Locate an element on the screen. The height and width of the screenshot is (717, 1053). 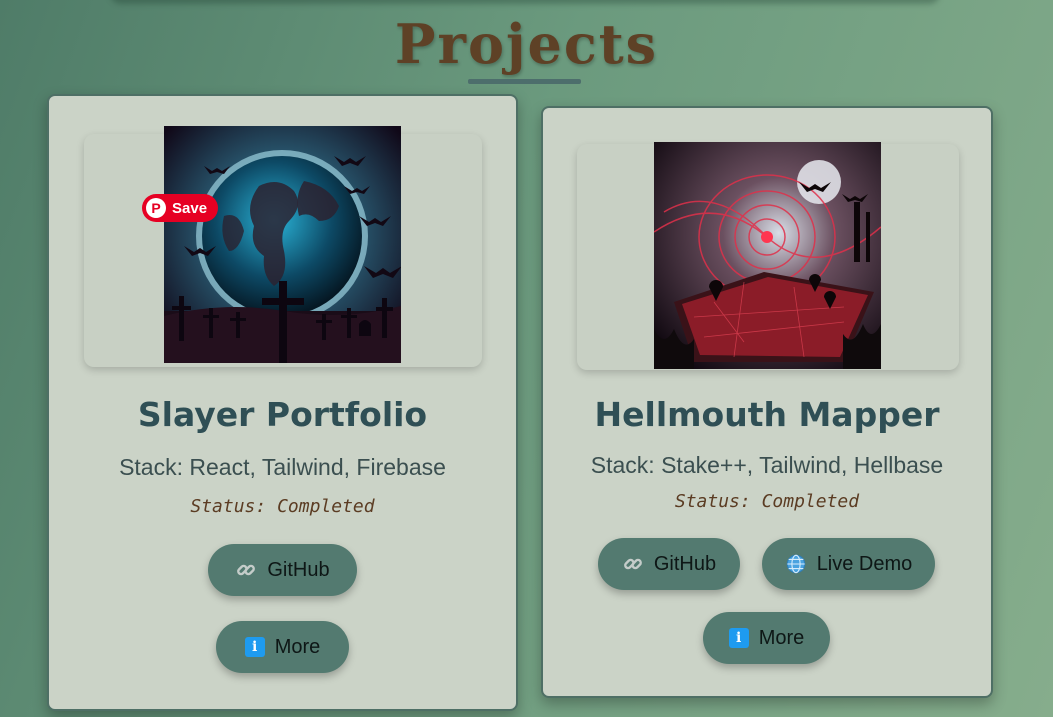
project-image-frame: P Save is located at coordinates (283, 246).